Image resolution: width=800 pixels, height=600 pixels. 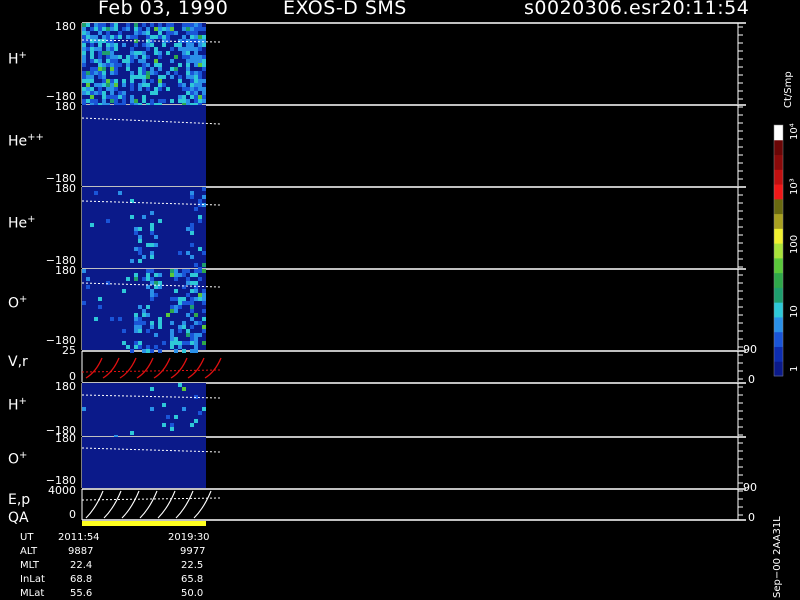 I want to click on right-tick-bottom: 0, so click(x=751, y=379).